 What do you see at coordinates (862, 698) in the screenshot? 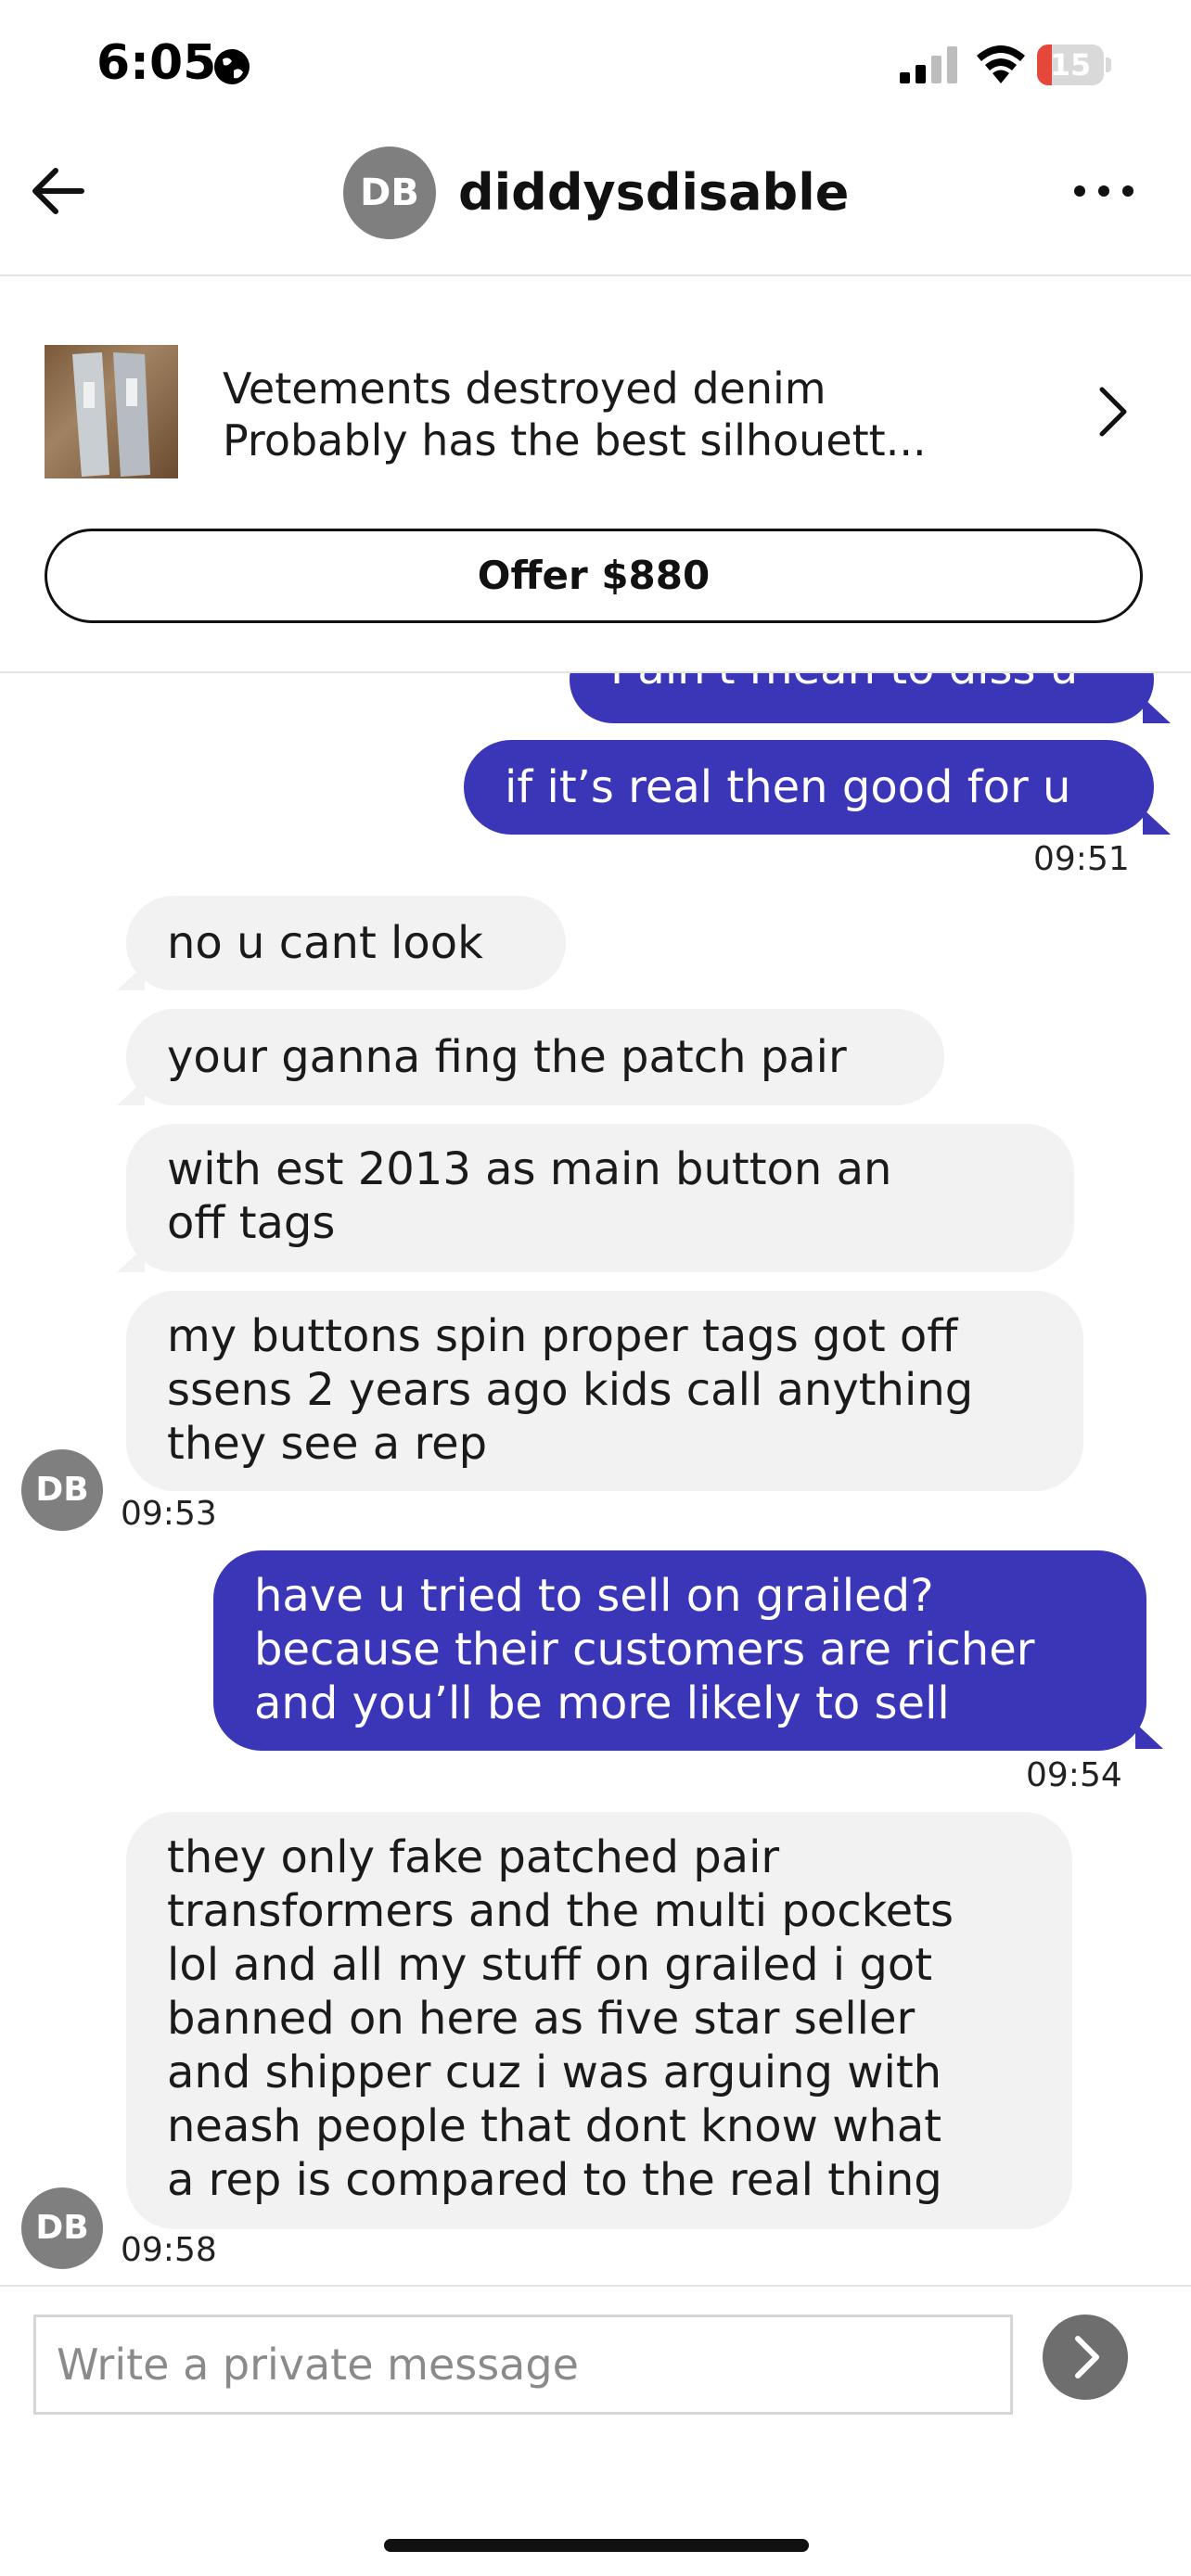
I see `sent-message: I ain't mean to diss u` at bounding box center [862, 698].